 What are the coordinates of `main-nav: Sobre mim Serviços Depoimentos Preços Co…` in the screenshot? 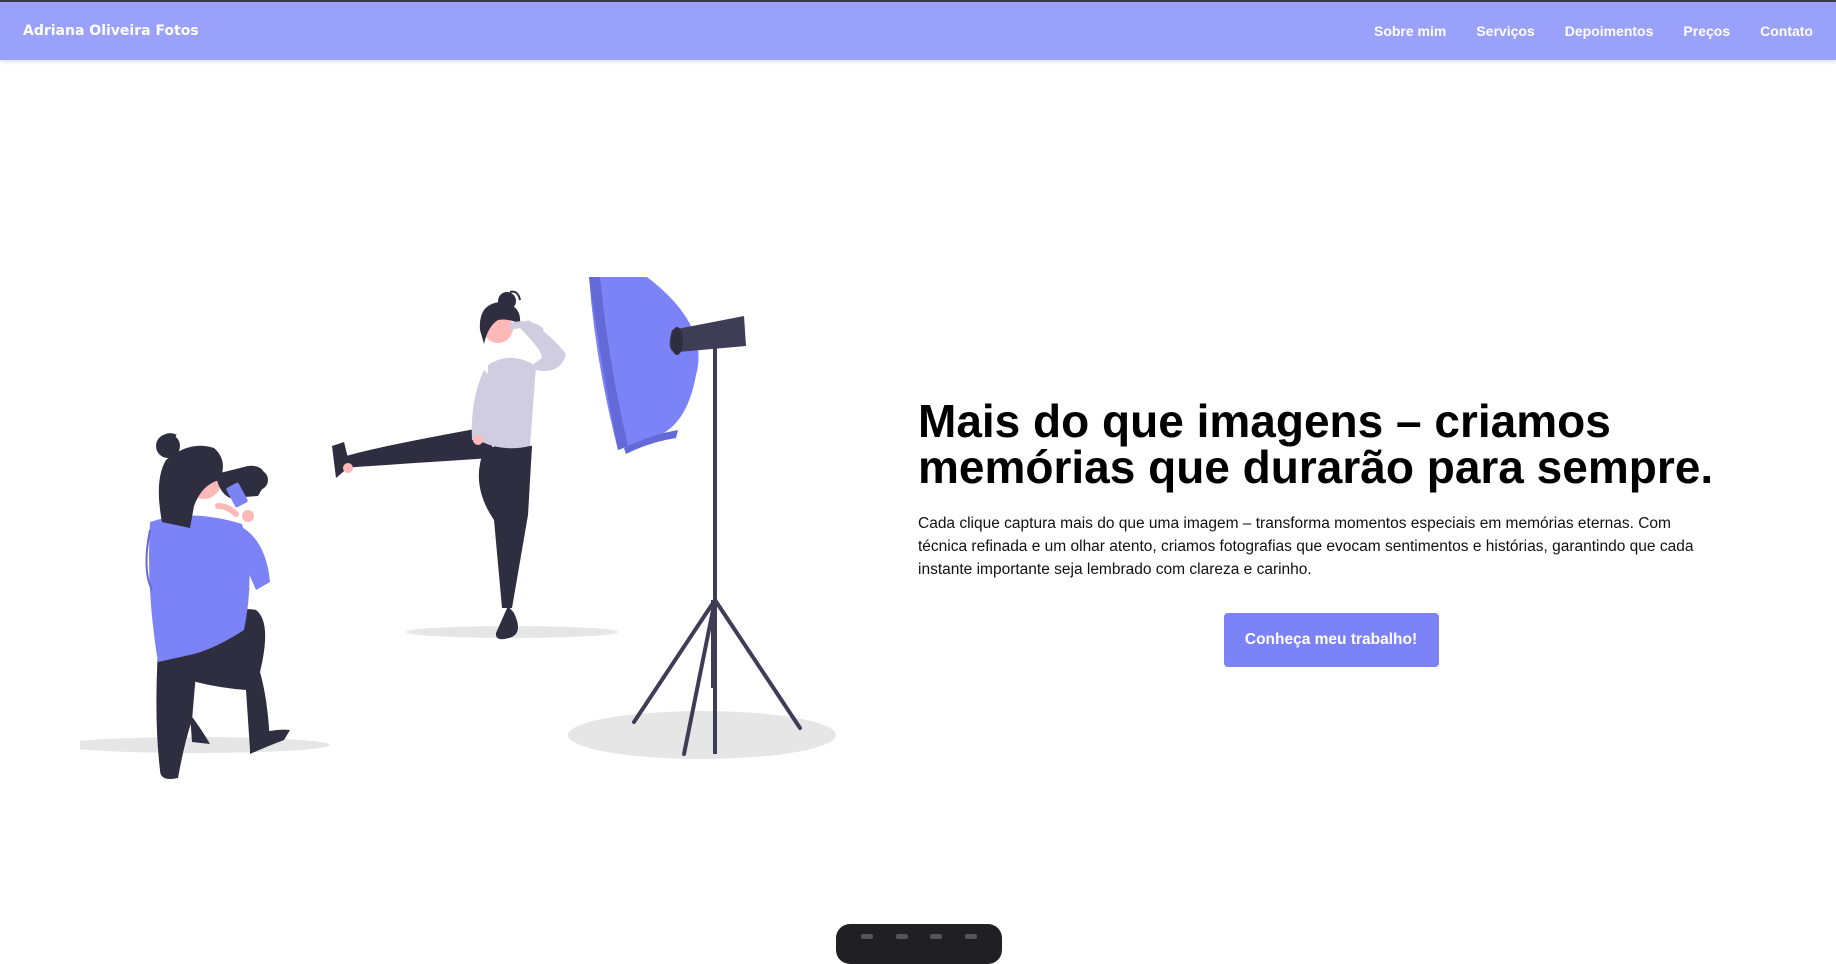 It's located at (1578, 31).